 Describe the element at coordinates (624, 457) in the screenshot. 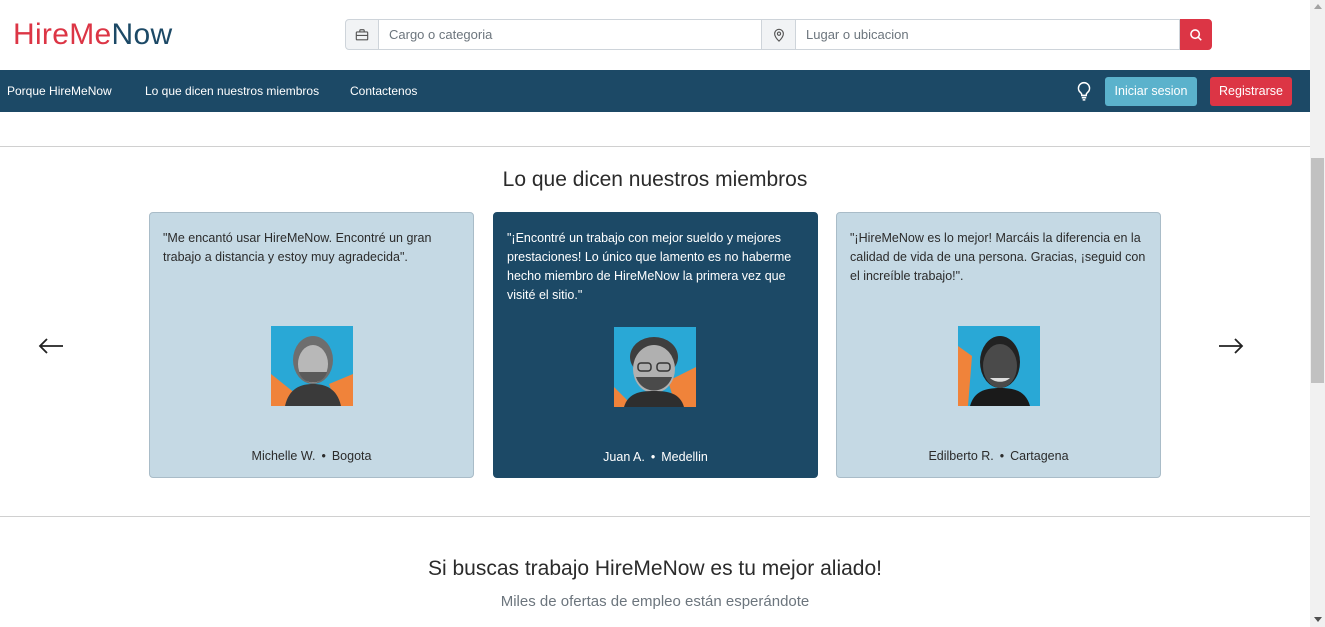

I see `author-name: Juan A.` at that location.